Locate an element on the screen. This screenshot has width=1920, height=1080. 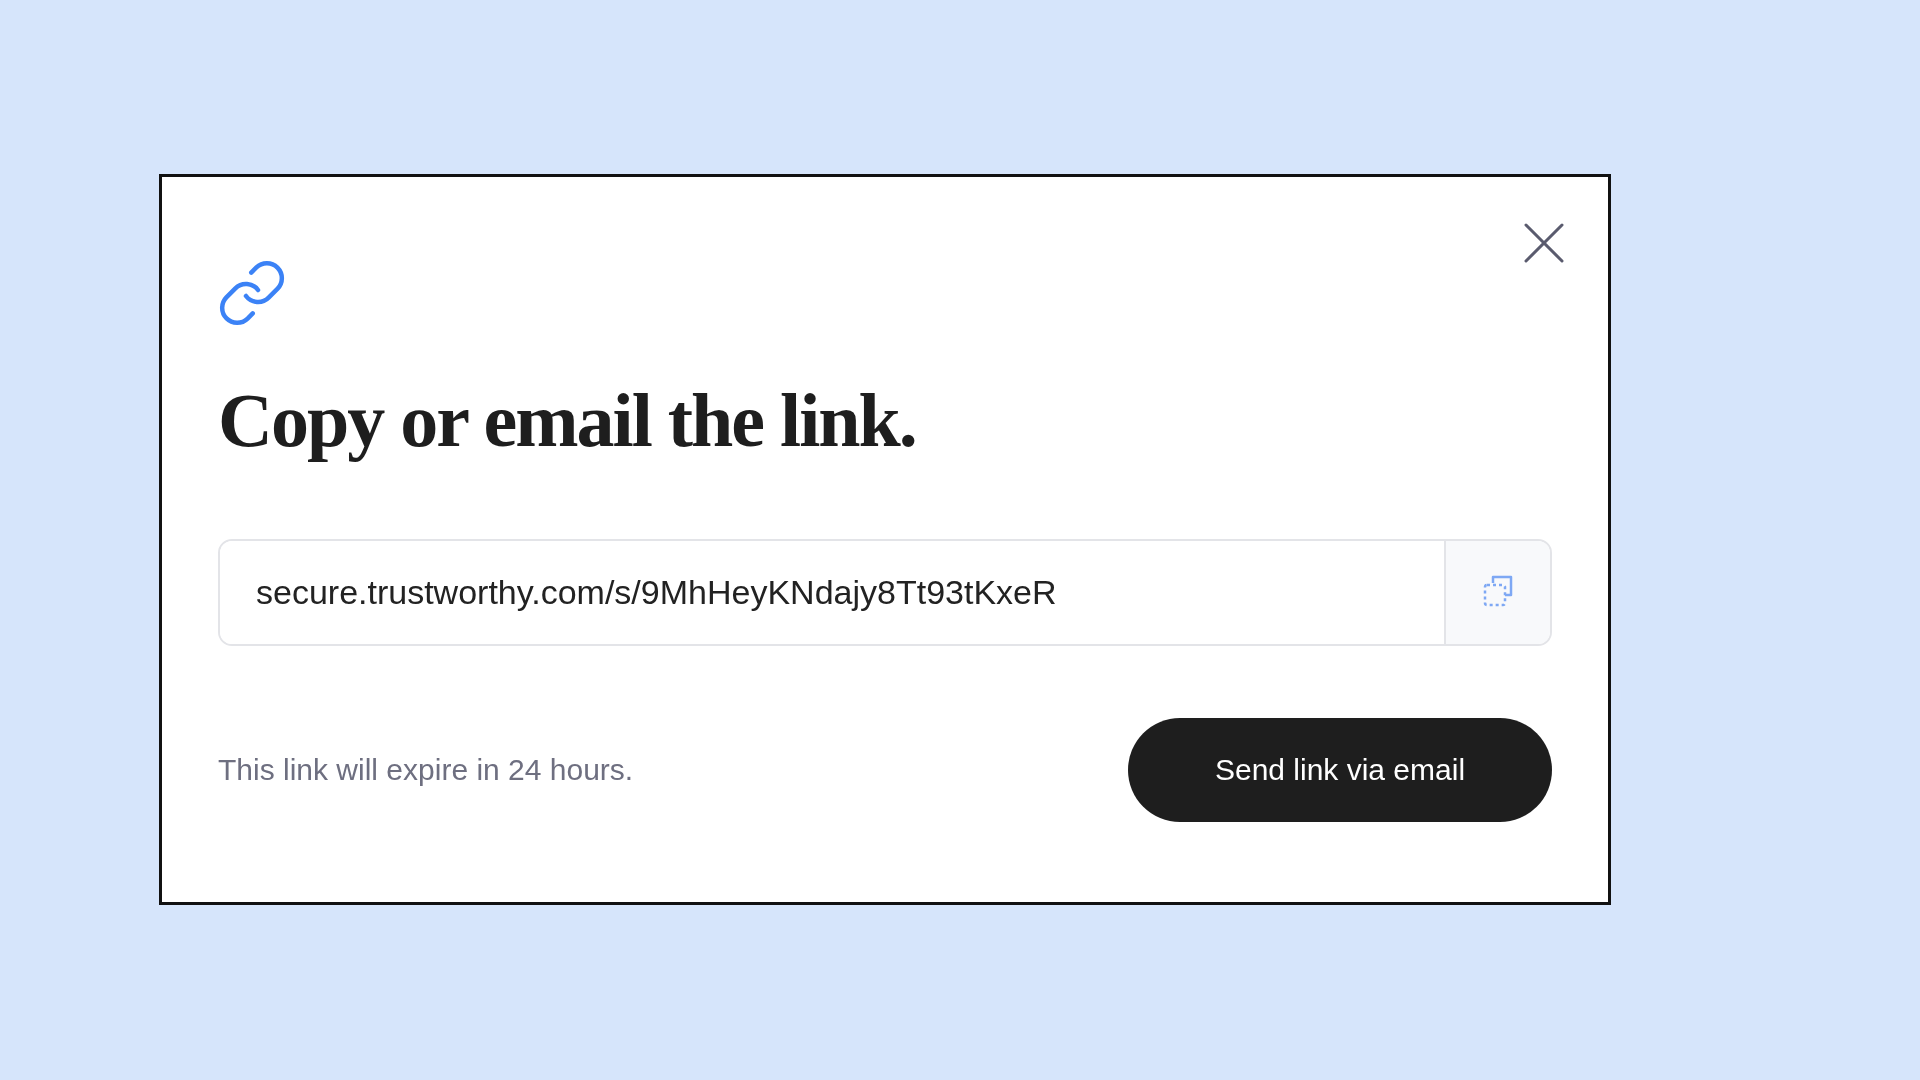
send-email-button: Send link via email is located at coordinates (1340, 769).